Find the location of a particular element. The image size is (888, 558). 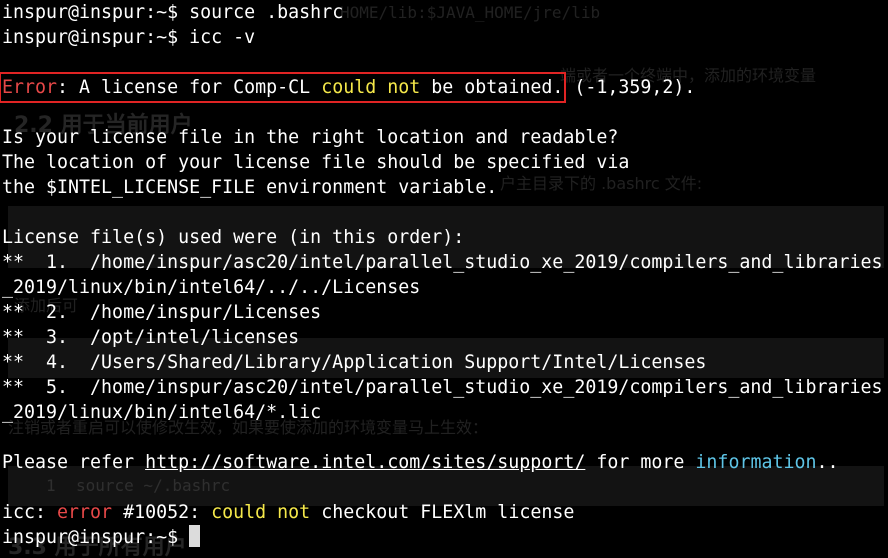

terminal-line-prompt: inspur@inspur:~$ is located at coordinates (442, 537).